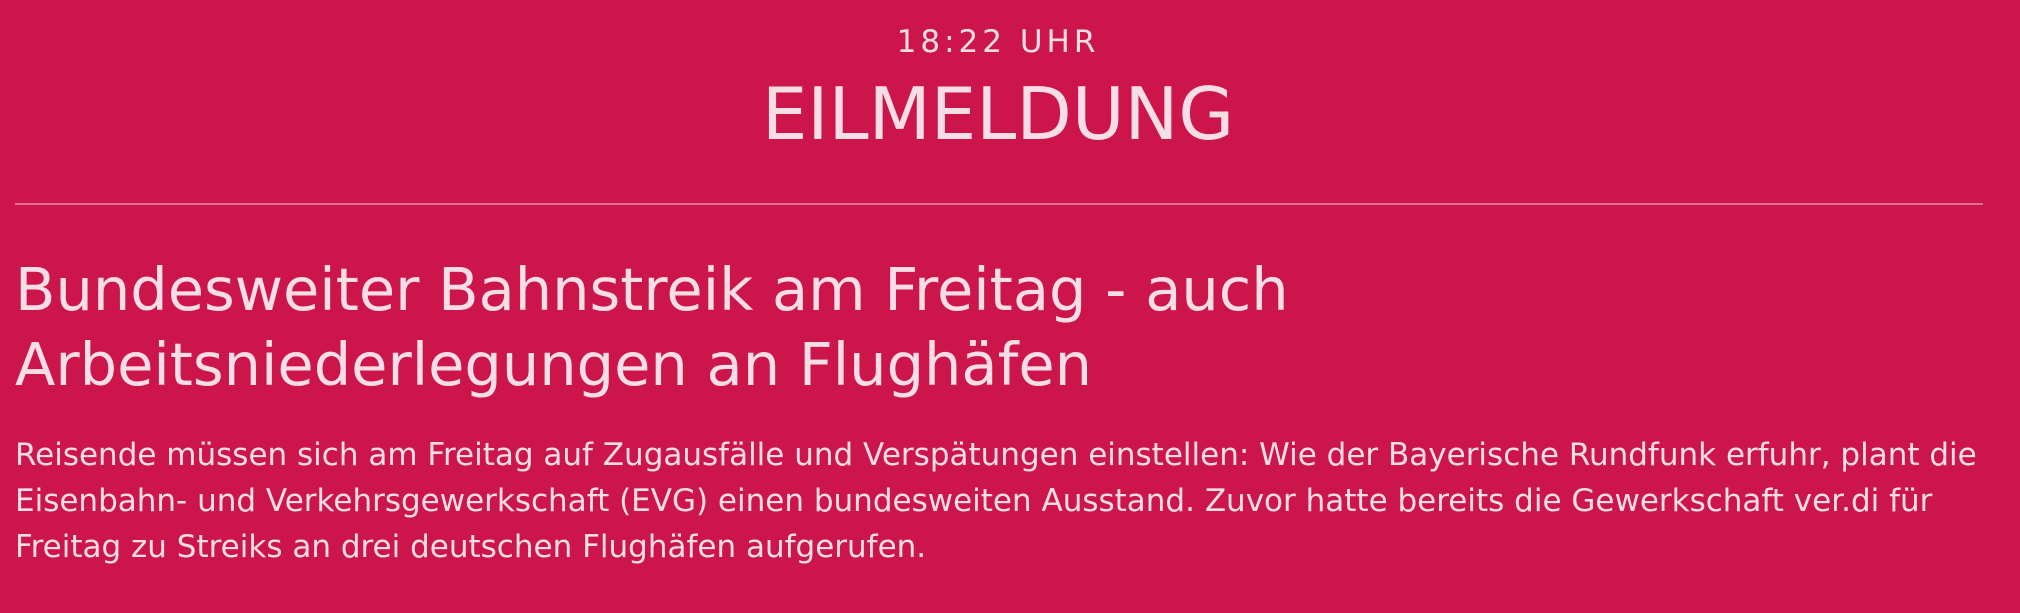 This screenshot has height=613, width=2020. Describe the element at coordinates (999, 204) in the screenshot. I see `divider` at that location.